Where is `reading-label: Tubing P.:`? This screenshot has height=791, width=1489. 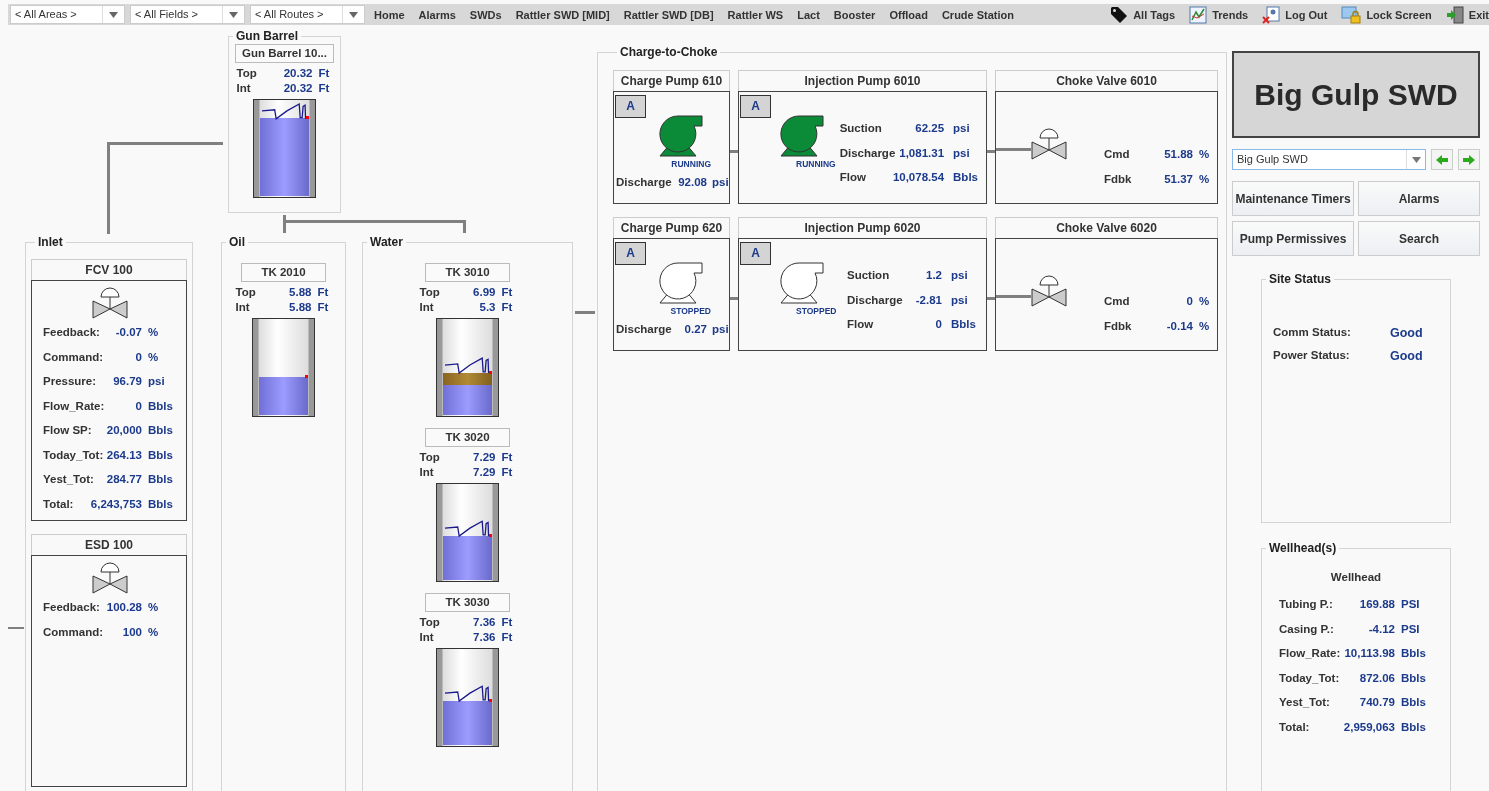 reading-label: Tubing P.: is located at coordinates (1306, 604).